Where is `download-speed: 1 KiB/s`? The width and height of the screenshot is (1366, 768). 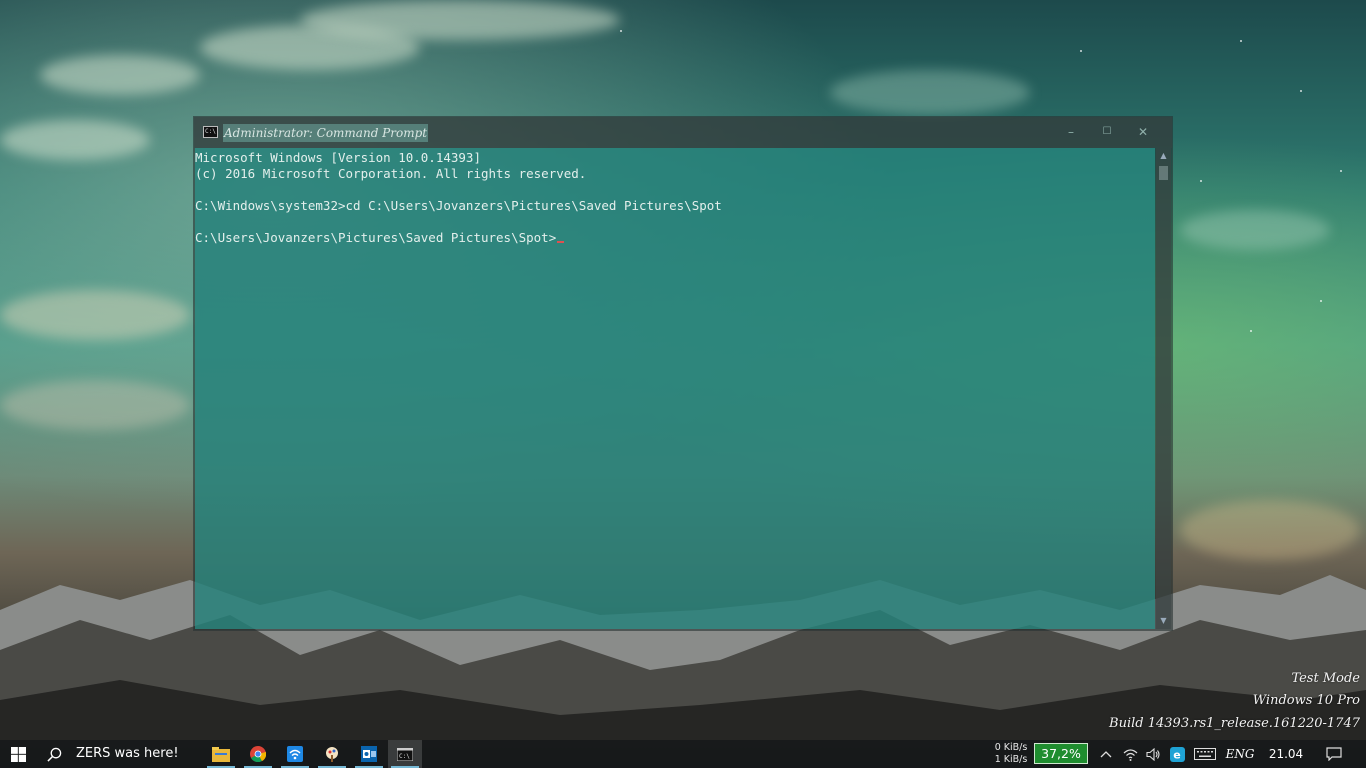
download-speed: 1 KiB/s is located at coordinates (1011, 759).